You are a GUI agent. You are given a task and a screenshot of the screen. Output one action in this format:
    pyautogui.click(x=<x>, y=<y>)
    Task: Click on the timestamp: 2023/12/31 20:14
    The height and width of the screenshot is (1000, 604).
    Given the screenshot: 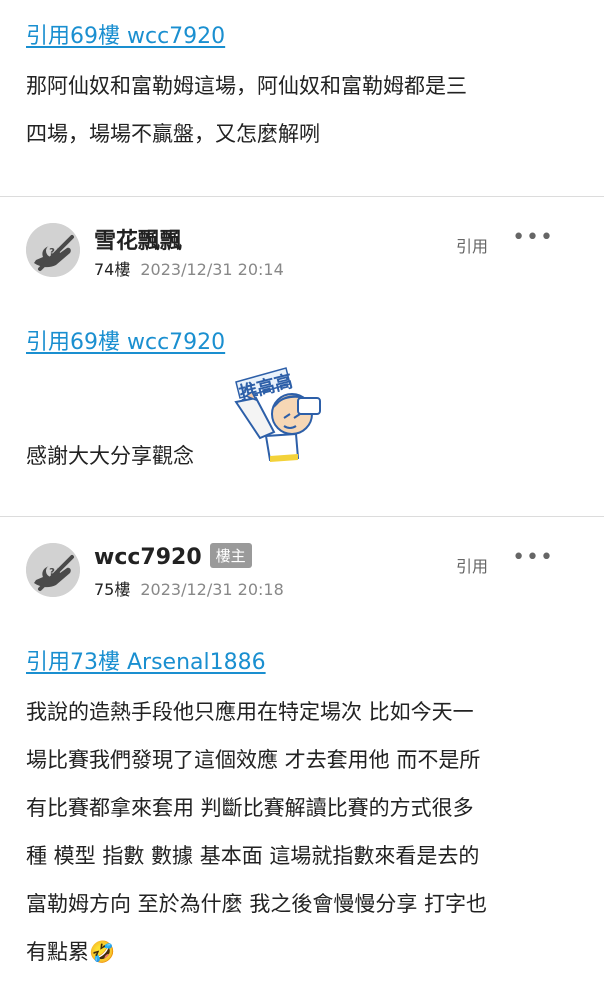 What is the action you would take?
    pyautogui.click(x=212, y=269)
    